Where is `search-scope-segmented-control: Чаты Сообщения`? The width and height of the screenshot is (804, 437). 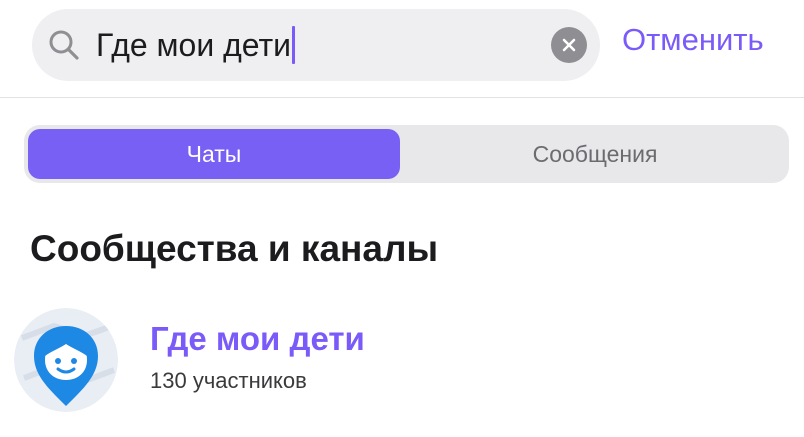
search-scope-segmented-control: Чаты Сообщения is located at coordinates (406, 154).